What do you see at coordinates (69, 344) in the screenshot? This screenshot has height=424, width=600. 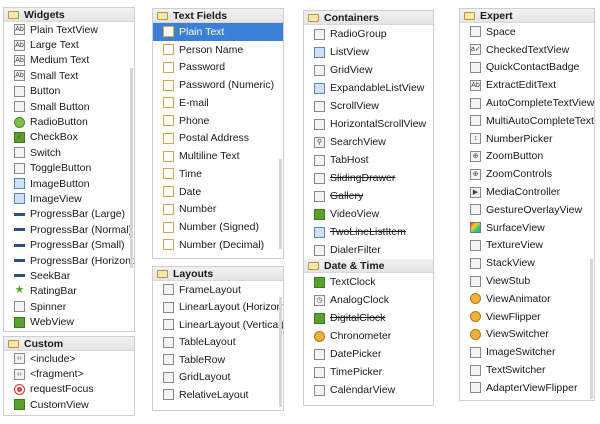 I see `category-header-custom: Custom` at bounding box center [69, 344].